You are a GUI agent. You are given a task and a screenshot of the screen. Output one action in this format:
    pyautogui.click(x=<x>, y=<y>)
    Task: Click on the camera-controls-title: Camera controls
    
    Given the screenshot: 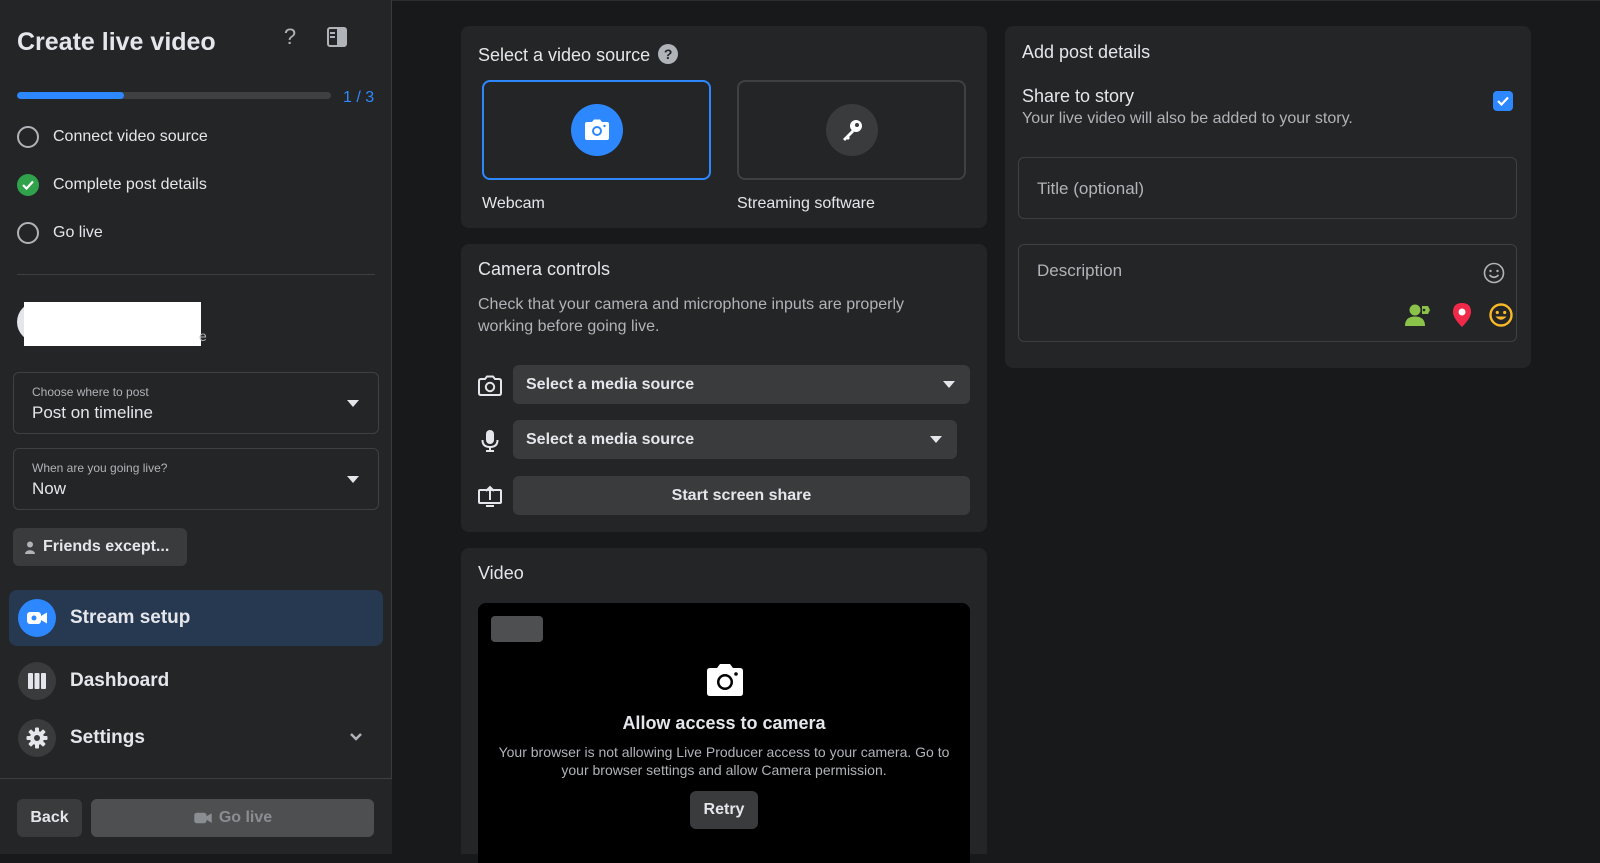 What is the action you would take?
    pyautogui.click(x=544, y=269)
    